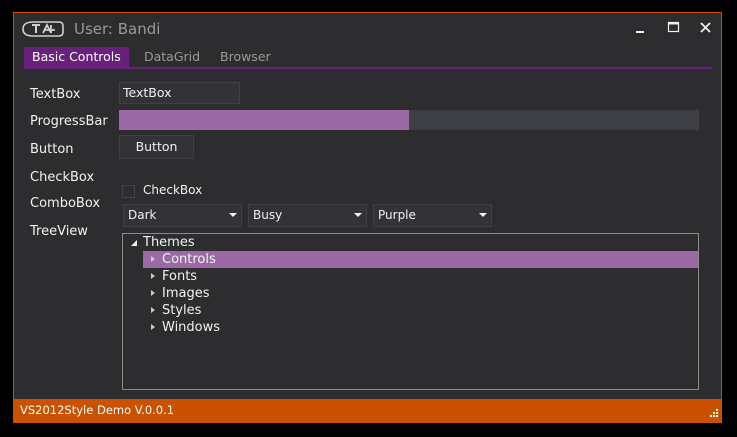  I want to click on accent-combobox: Purple, so click(432, 215).